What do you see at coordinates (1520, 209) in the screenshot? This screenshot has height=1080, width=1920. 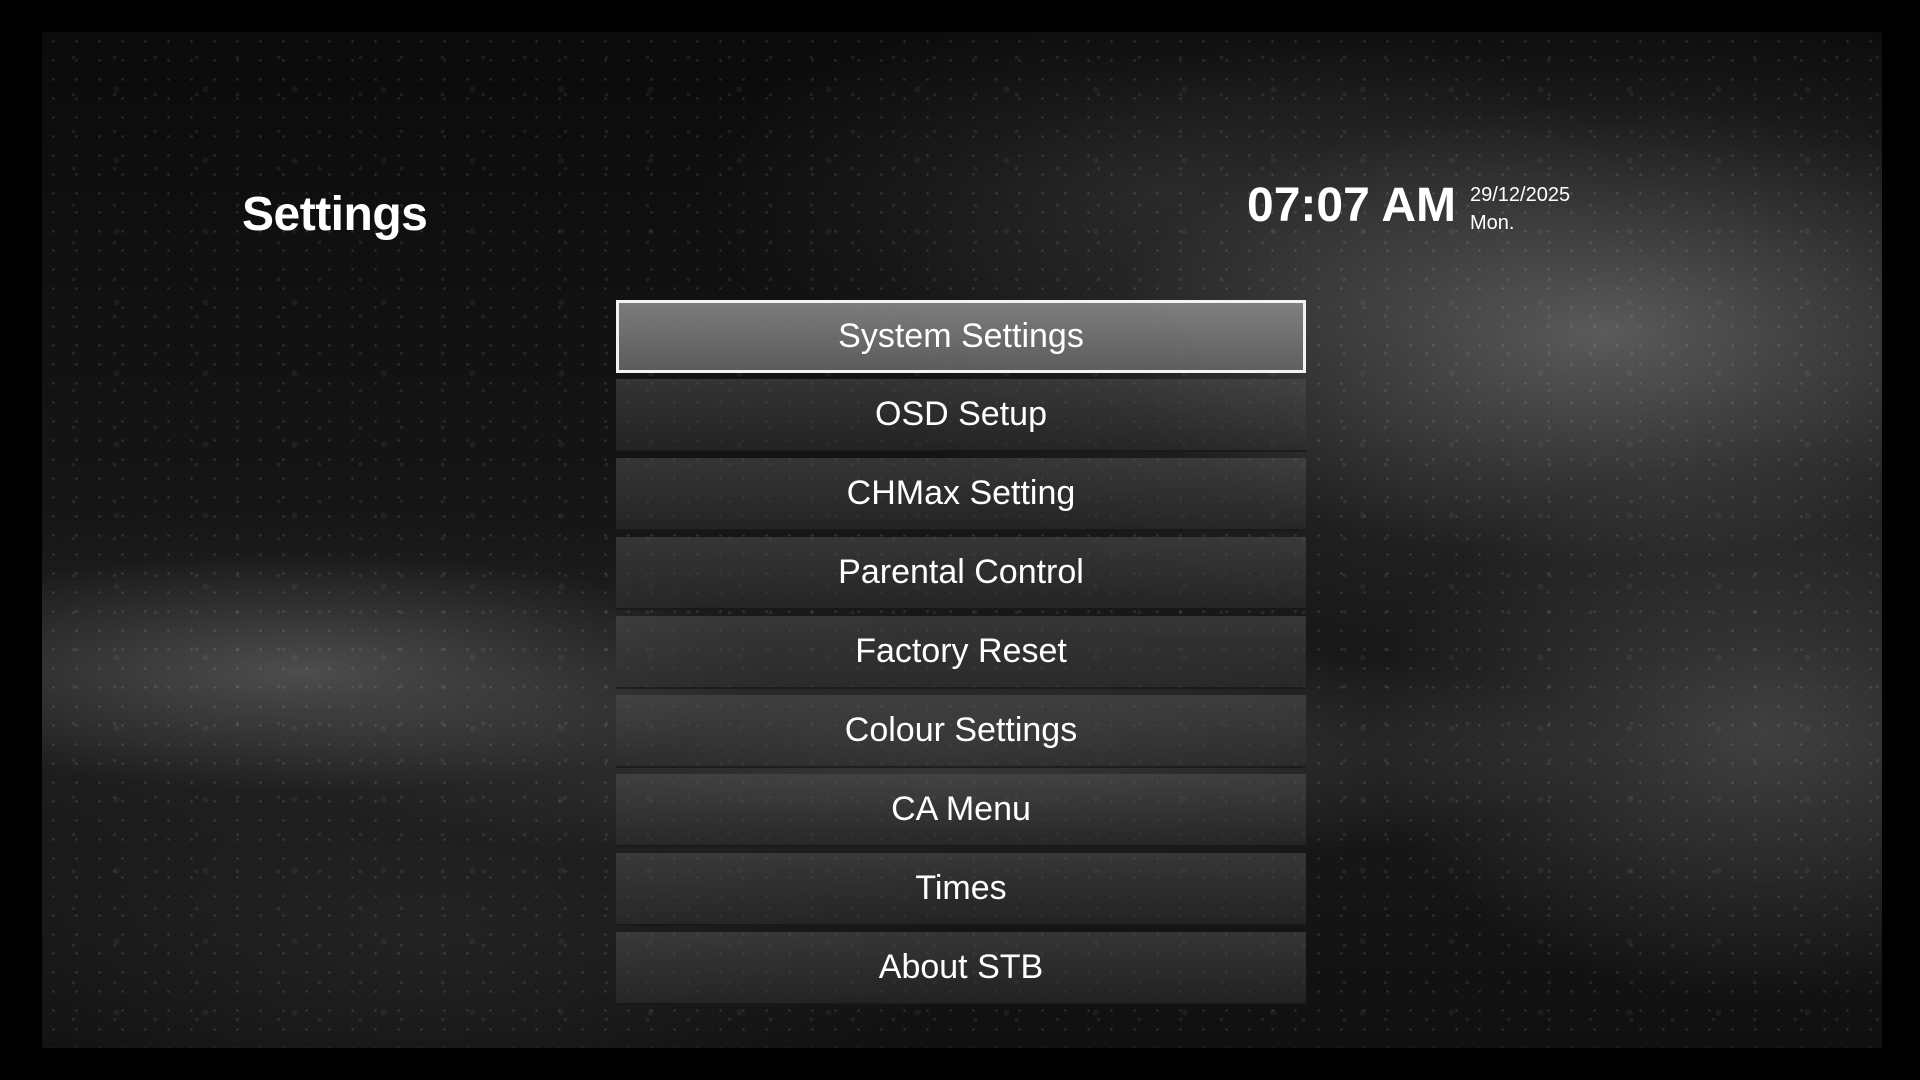 I see `date-block: 29/12/2025 Mon.` at bounding box center [1520, 209].